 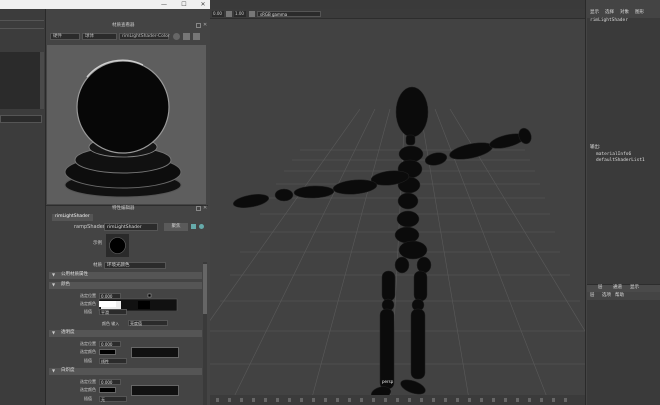 What do you see at coordinates (123, 128) in the screenshot?
I see `shader-ball-icon` at bounding box center [123, 128].